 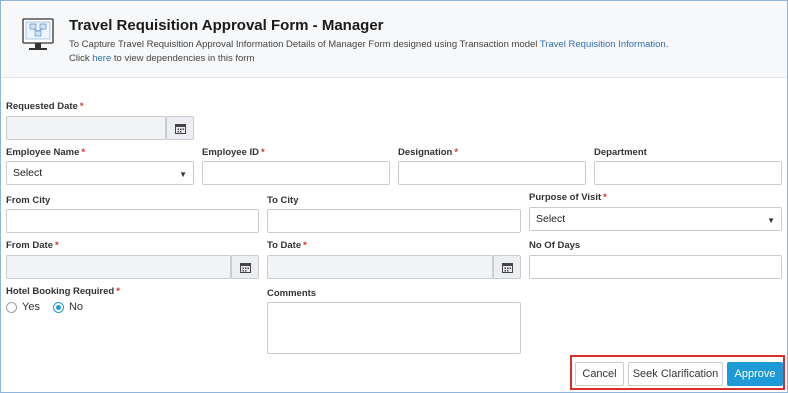 What do you see at coordinates (28, 200) in the screenshot?
I see `from-city-label: From City` at bounding box center [28, 200].